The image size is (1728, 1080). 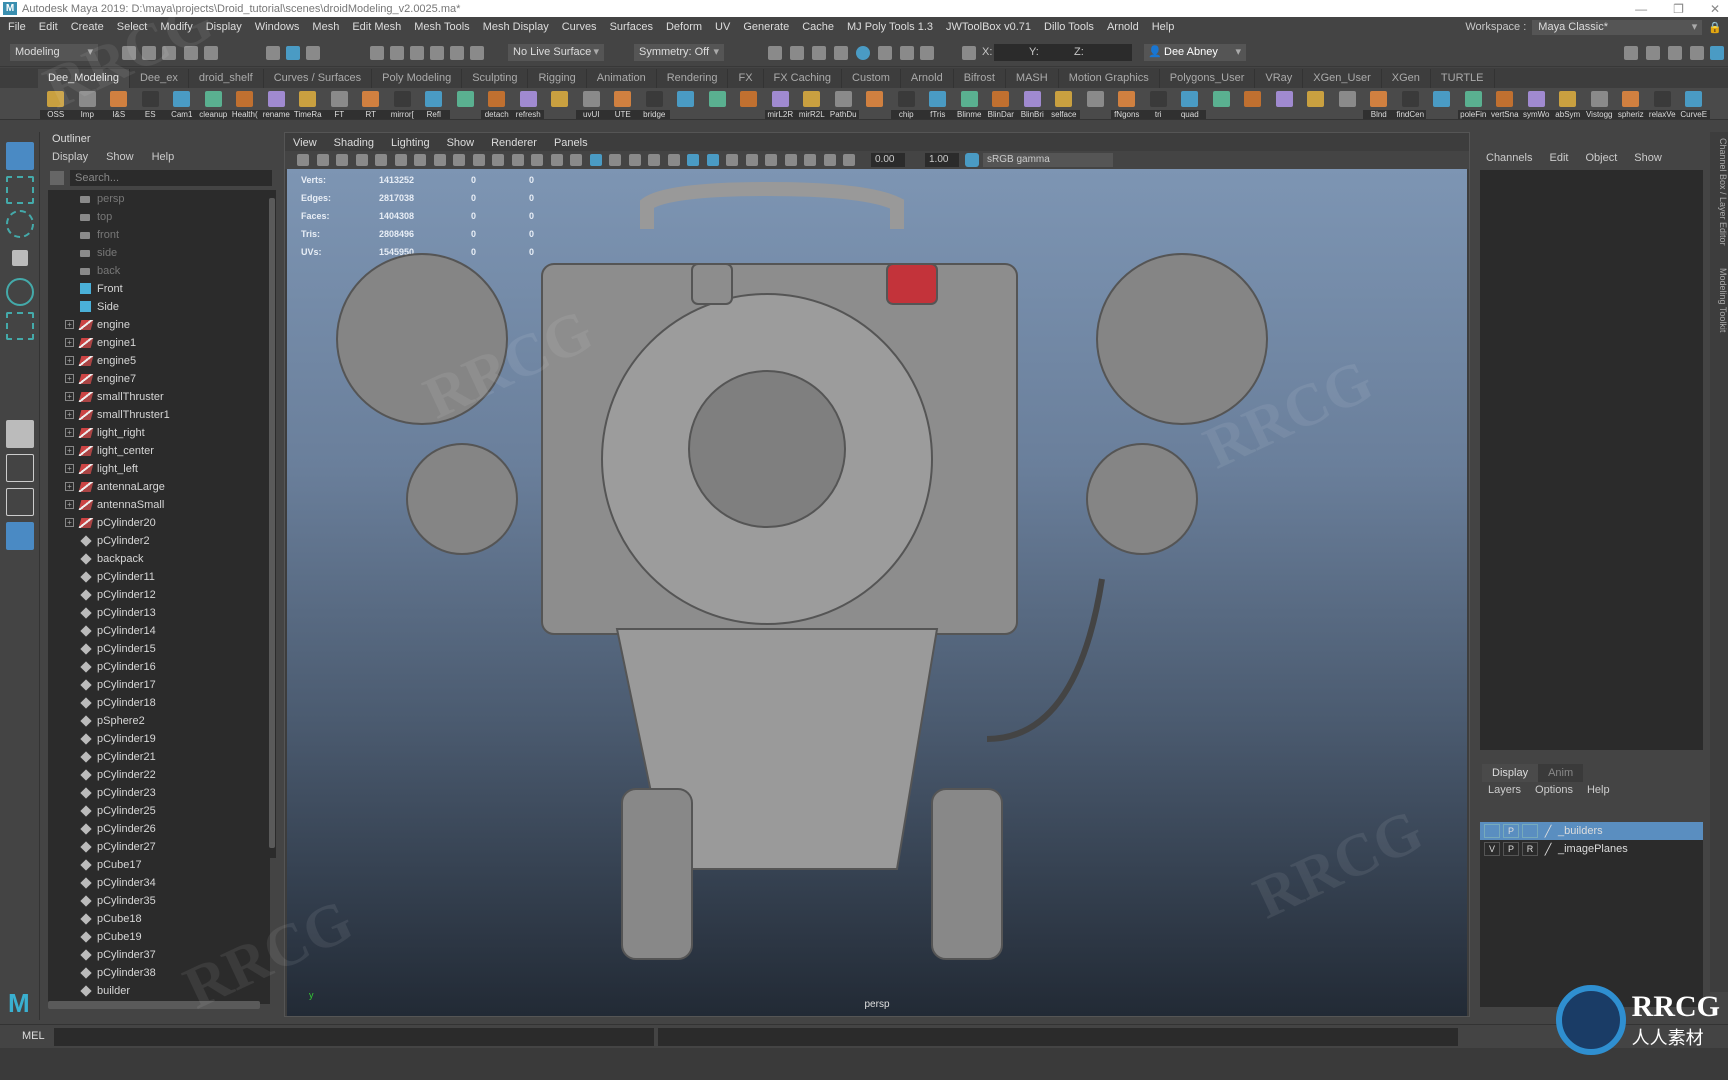 I want to click on snap-view-icon, so click(x=437, y=53).